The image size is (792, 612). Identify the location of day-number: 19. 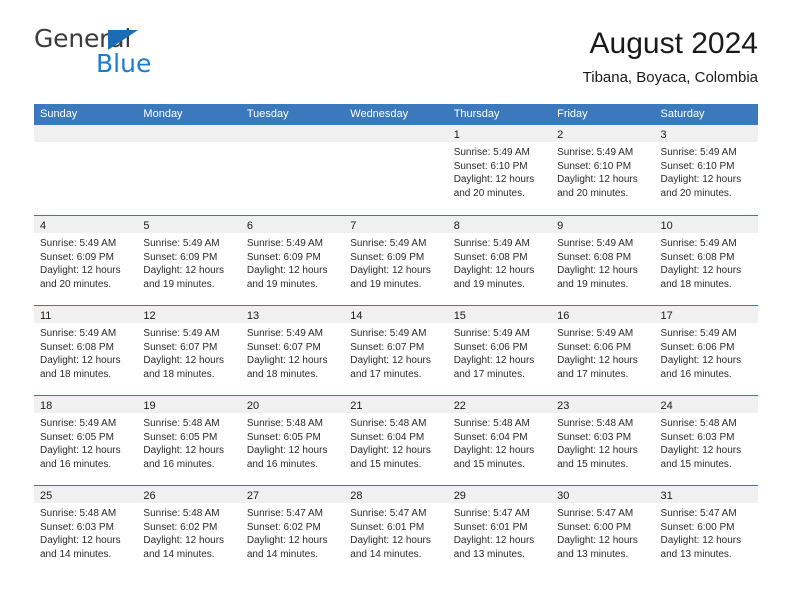
(149, 406).